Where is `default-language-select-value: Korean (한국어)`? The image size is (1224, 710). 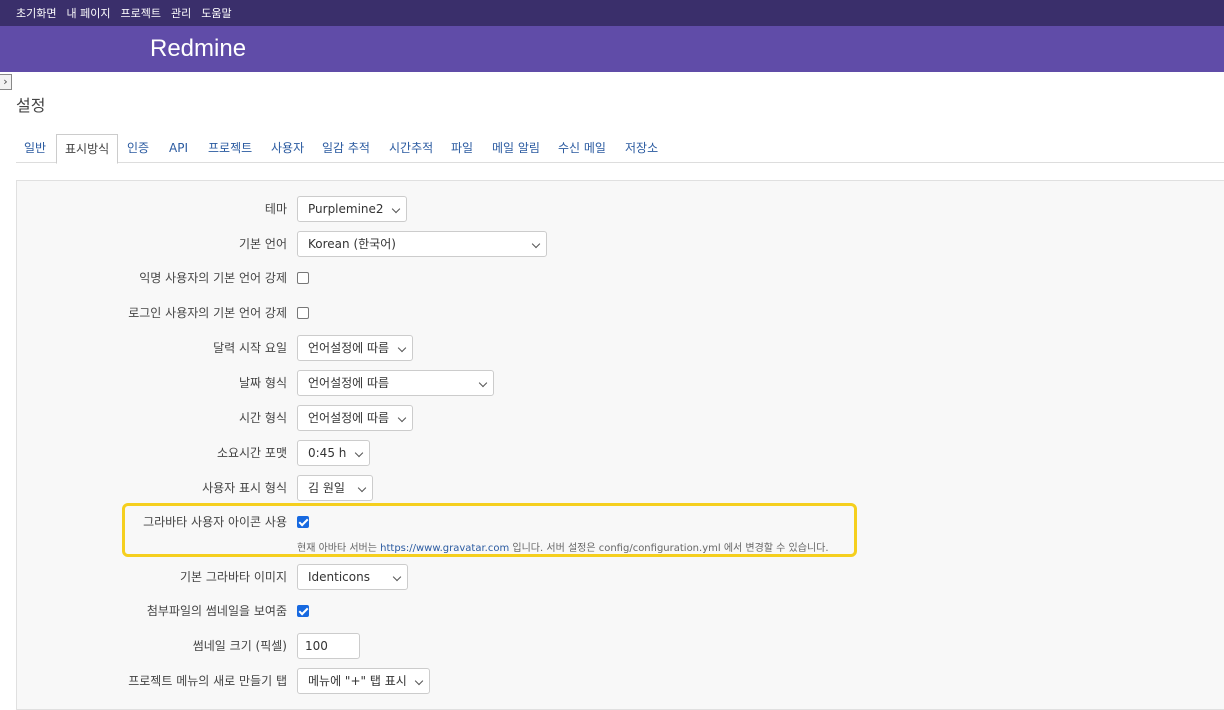
default-language-select-value: Korean (한국어) is located at coordinates (352, 244).